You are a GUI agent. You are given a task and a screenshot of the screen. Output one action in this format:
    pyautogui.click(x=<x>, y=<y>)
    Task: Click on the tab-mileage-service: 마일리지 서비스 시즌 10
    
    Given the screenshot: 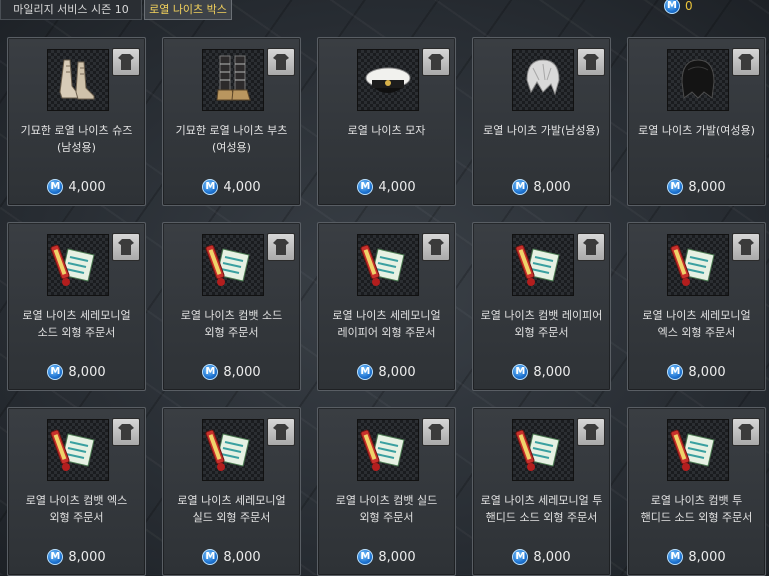 What is the action you would take?
    pyautogui.click(x=71, y=10)
    